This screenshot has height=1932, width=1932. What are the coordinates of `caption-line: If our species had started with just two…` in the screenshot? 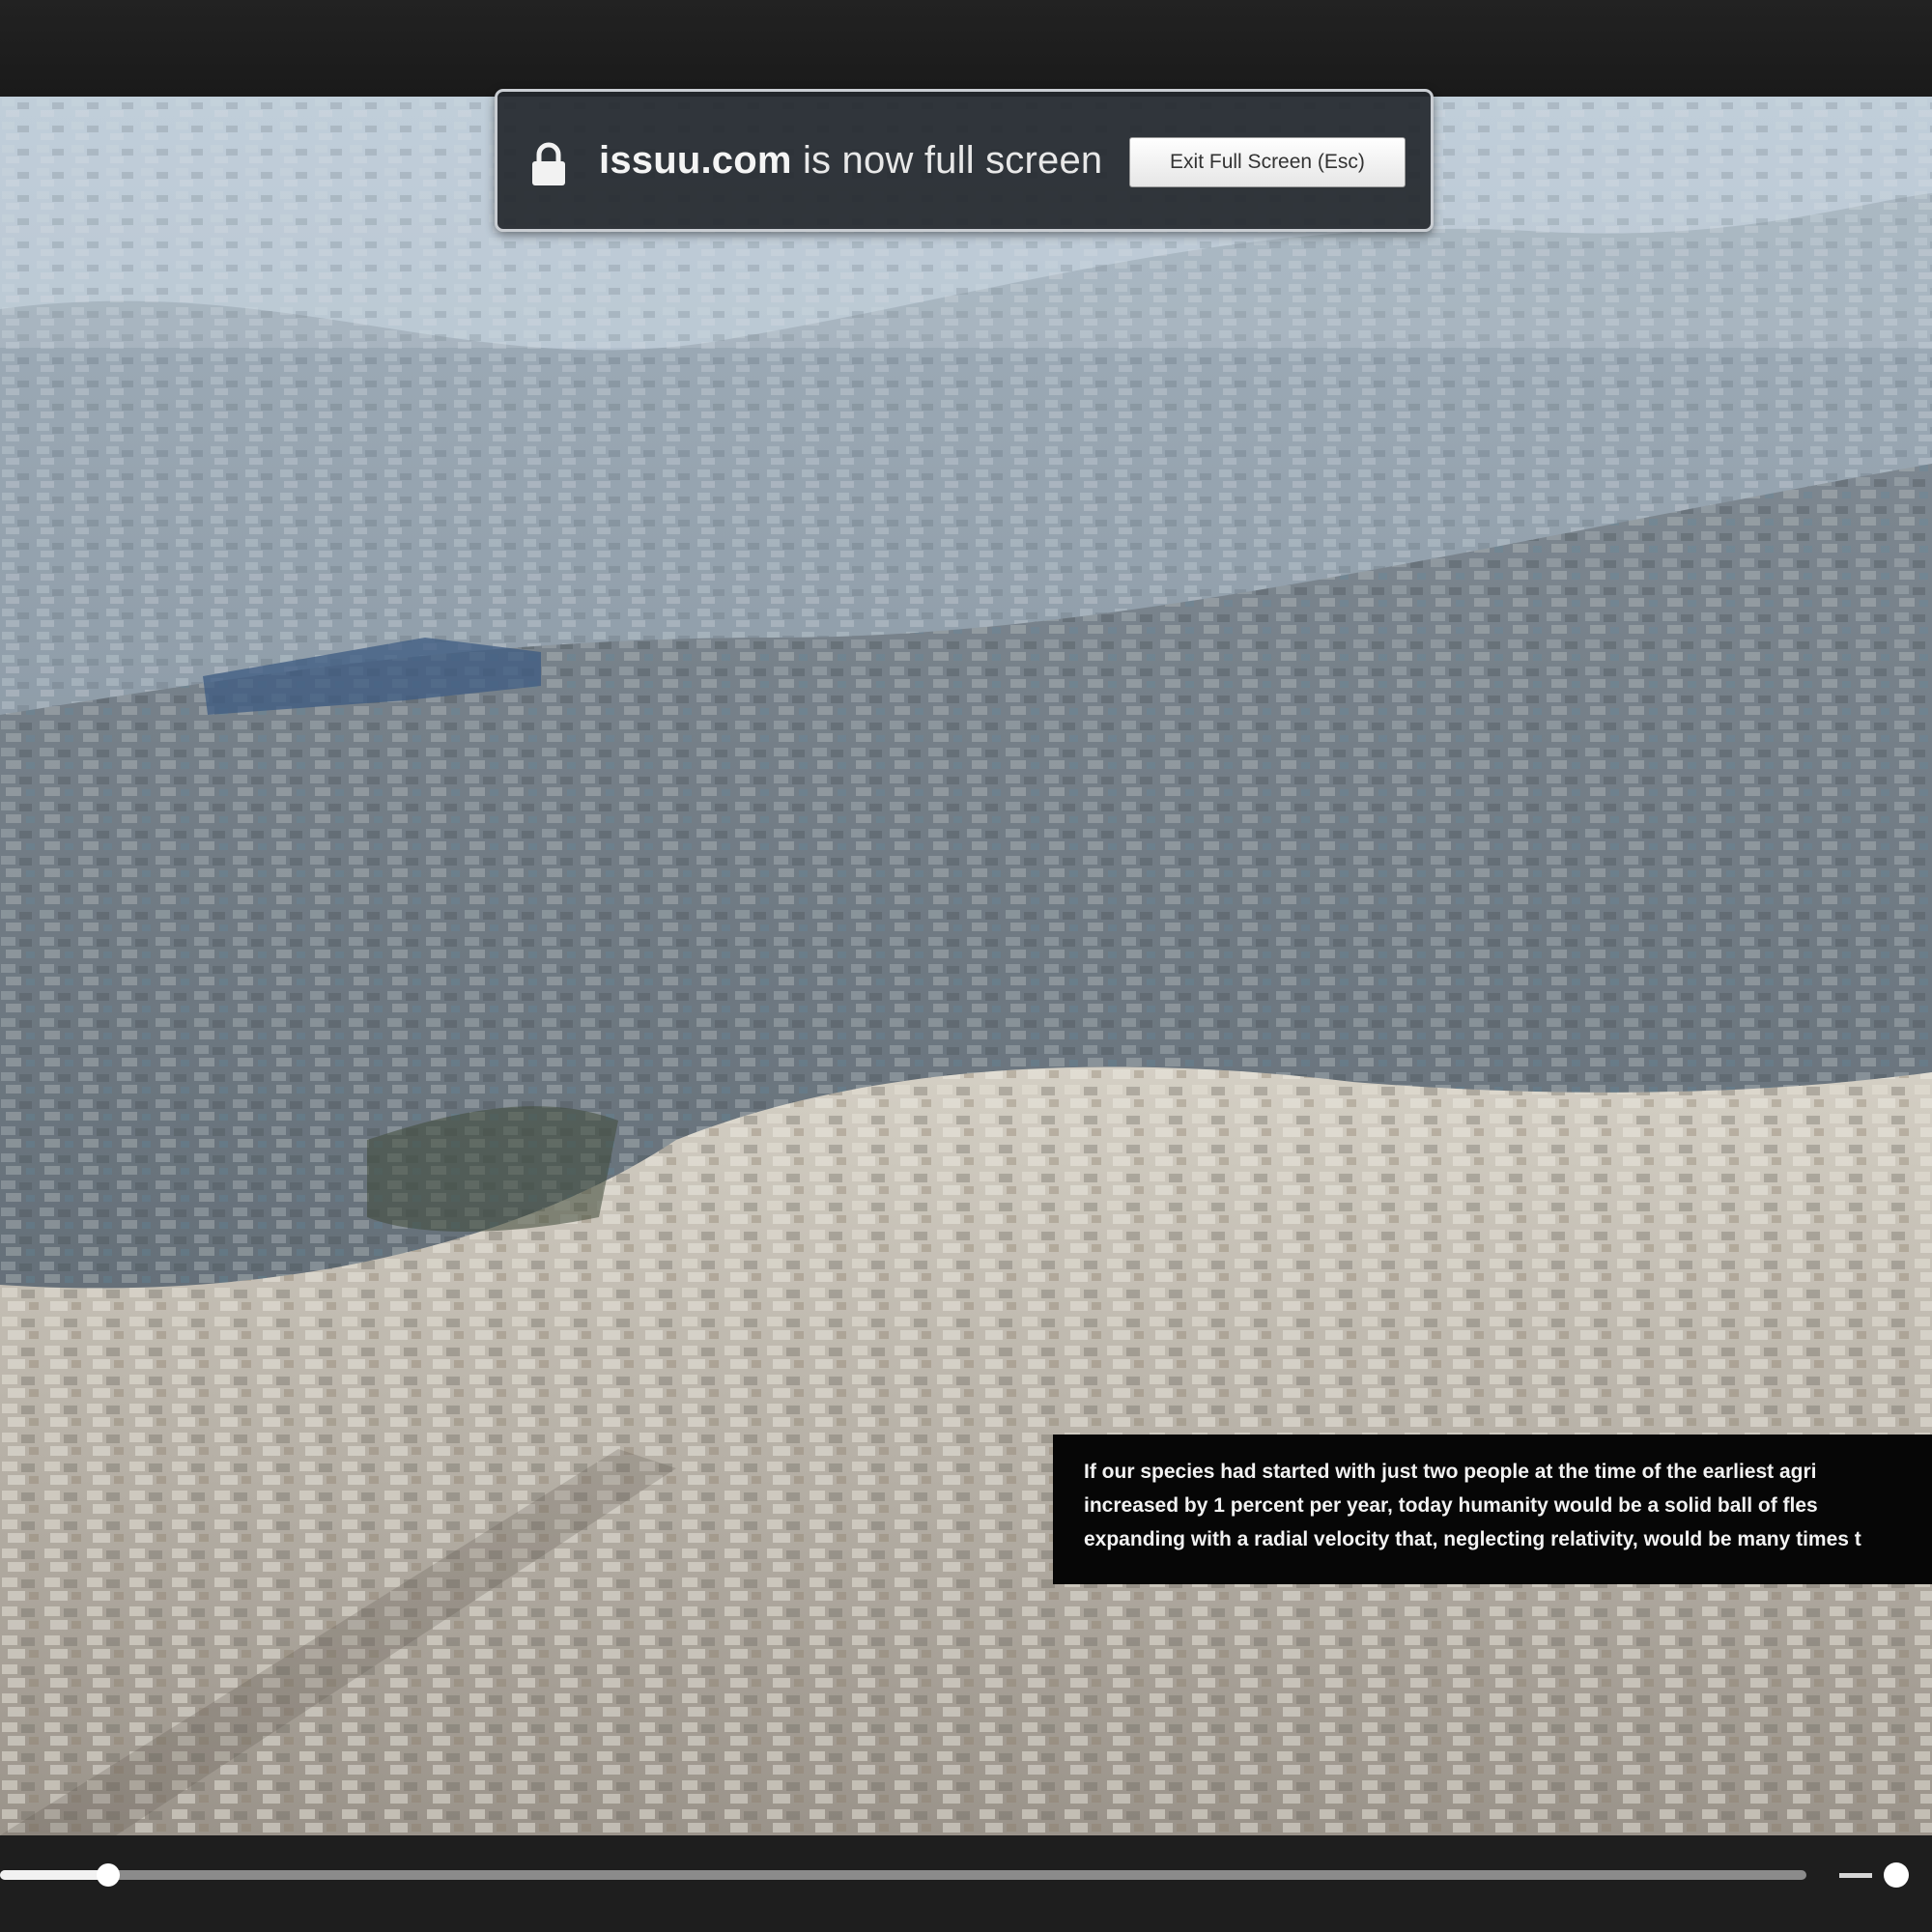 It's located at (1450, 1472).